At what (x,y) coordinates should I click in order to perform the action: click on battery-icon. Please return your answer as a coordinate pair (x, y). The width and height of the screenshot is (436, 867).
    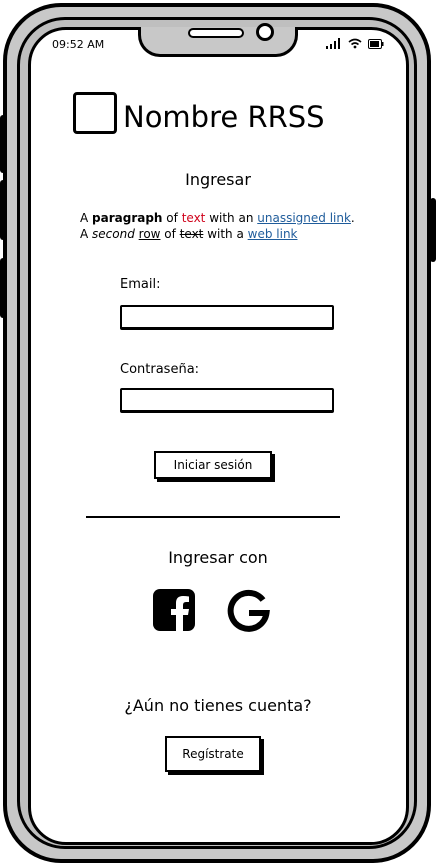
    Looking at the image, I should click on (376, 43).